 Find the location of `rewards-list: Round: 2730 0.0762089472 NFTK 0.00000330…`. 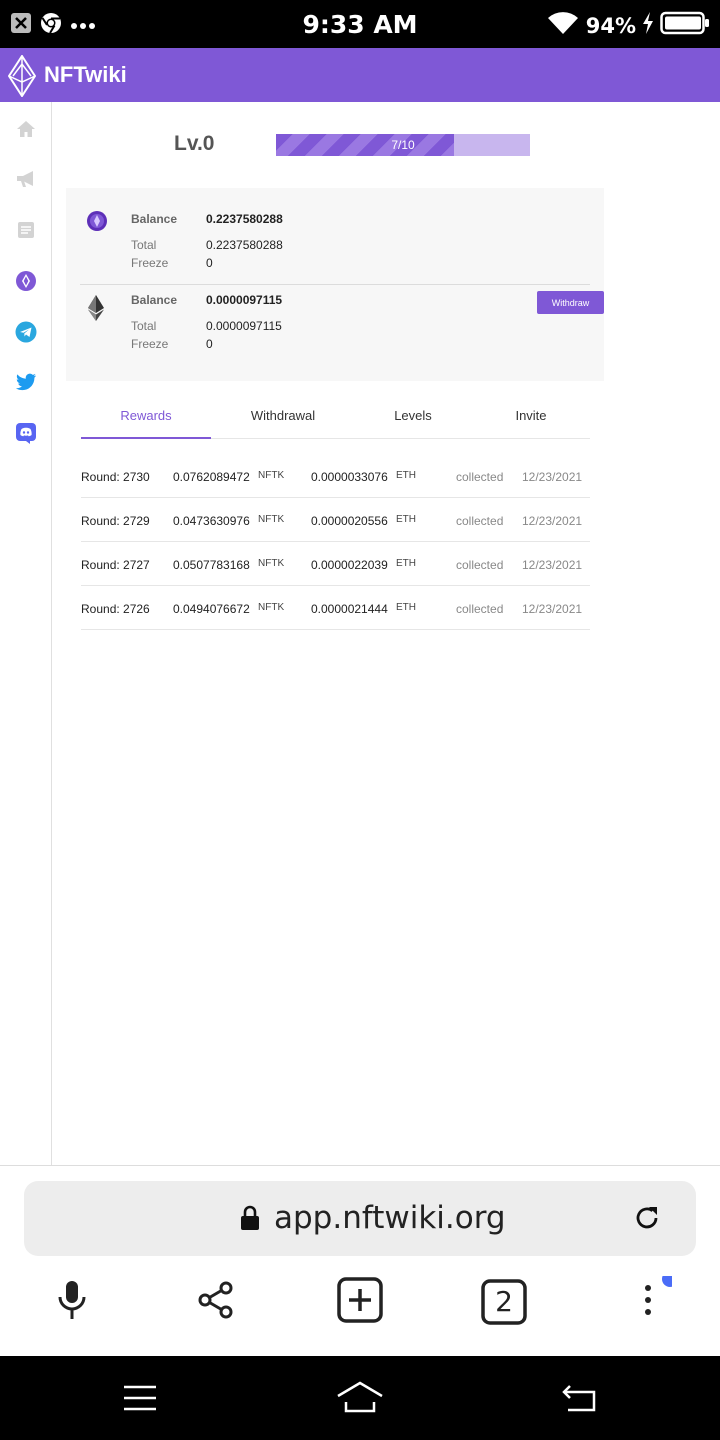

rewards-list: Round: 2730 0.0762089472 NFTK 0.00000330… is located at coordinates (335, 542).